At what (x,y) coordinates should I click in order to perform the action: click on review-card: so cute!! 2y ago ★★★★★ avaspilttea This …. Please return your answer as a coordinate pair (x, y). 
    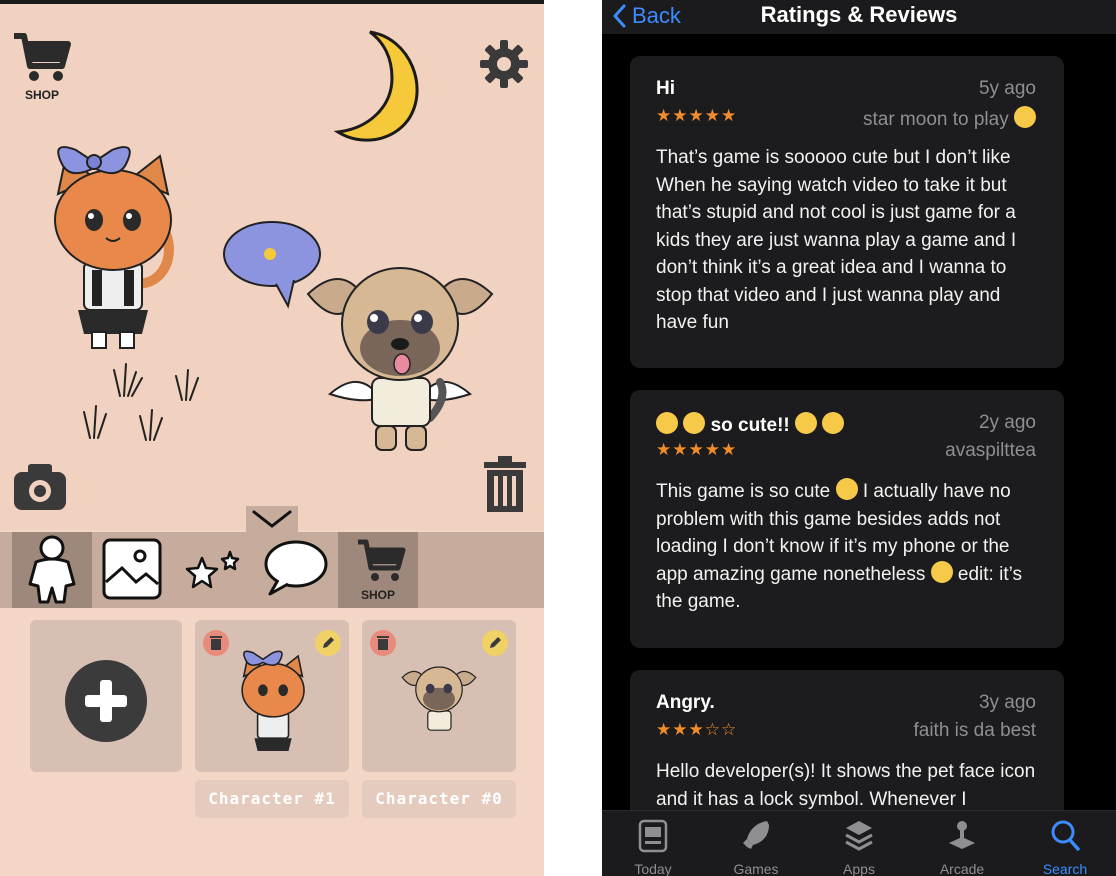
    Looking at the image, I should click on (847, 519).